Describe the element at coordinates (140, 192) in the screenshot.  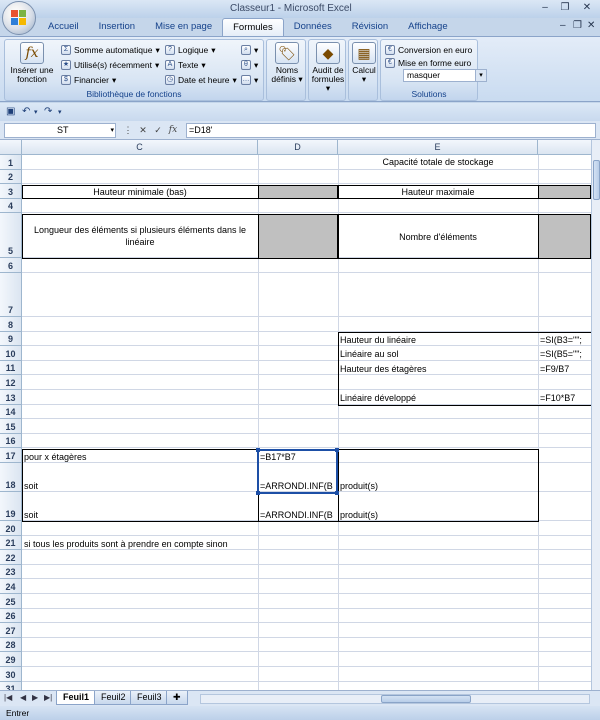
I see `cell-c3: Hauteur minimale (bas)` at that location.